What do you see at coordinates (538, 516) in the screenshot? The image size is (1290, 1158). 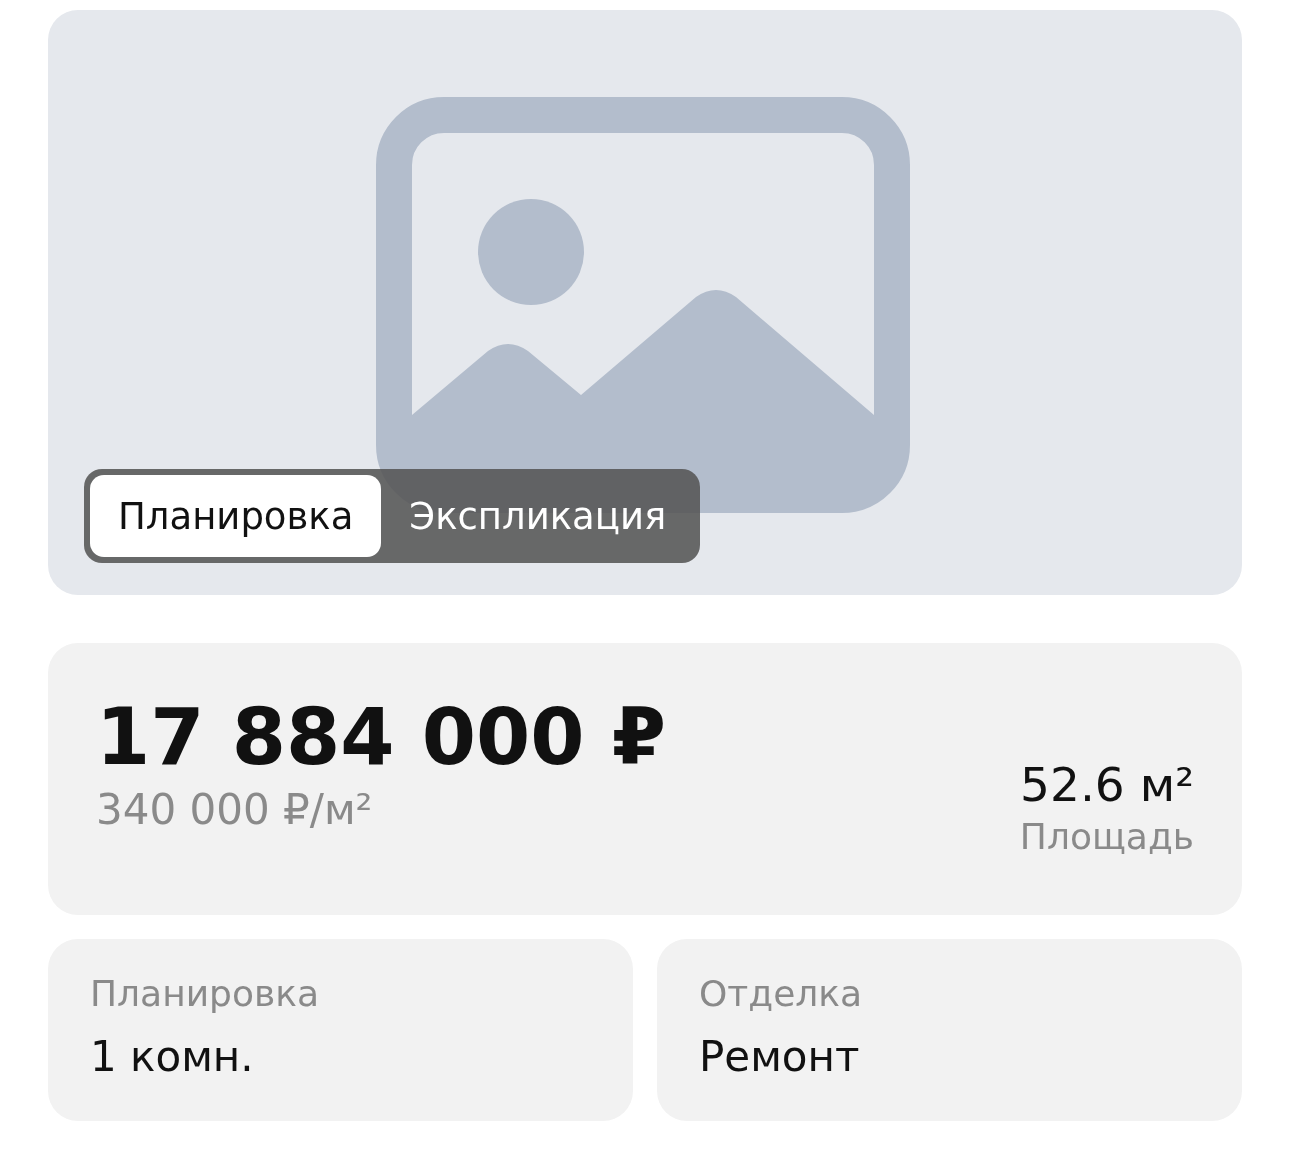 I see `tab: Экспликация` at bounding box center [538, 516].